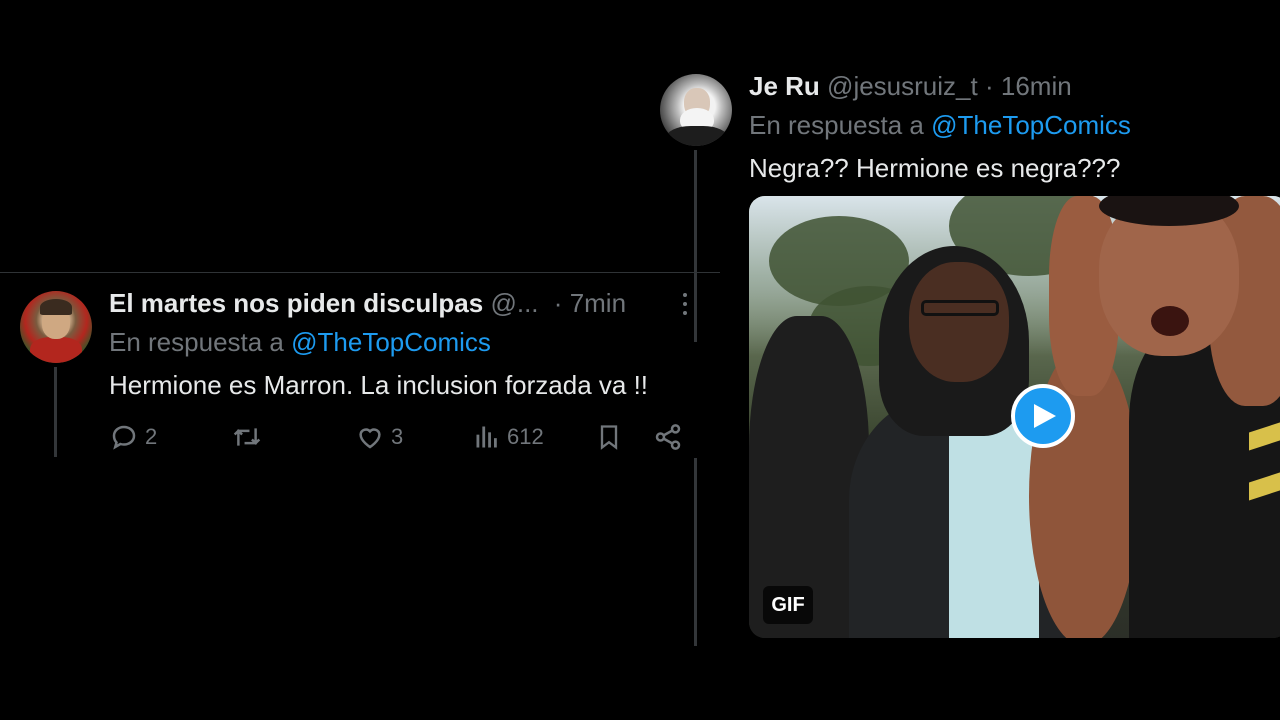 This screenshot has height=720, width=1280. Describe the element at coordinates (902, 86) in the screenshot. I see `handle: @jesusruiz_t` at that location.